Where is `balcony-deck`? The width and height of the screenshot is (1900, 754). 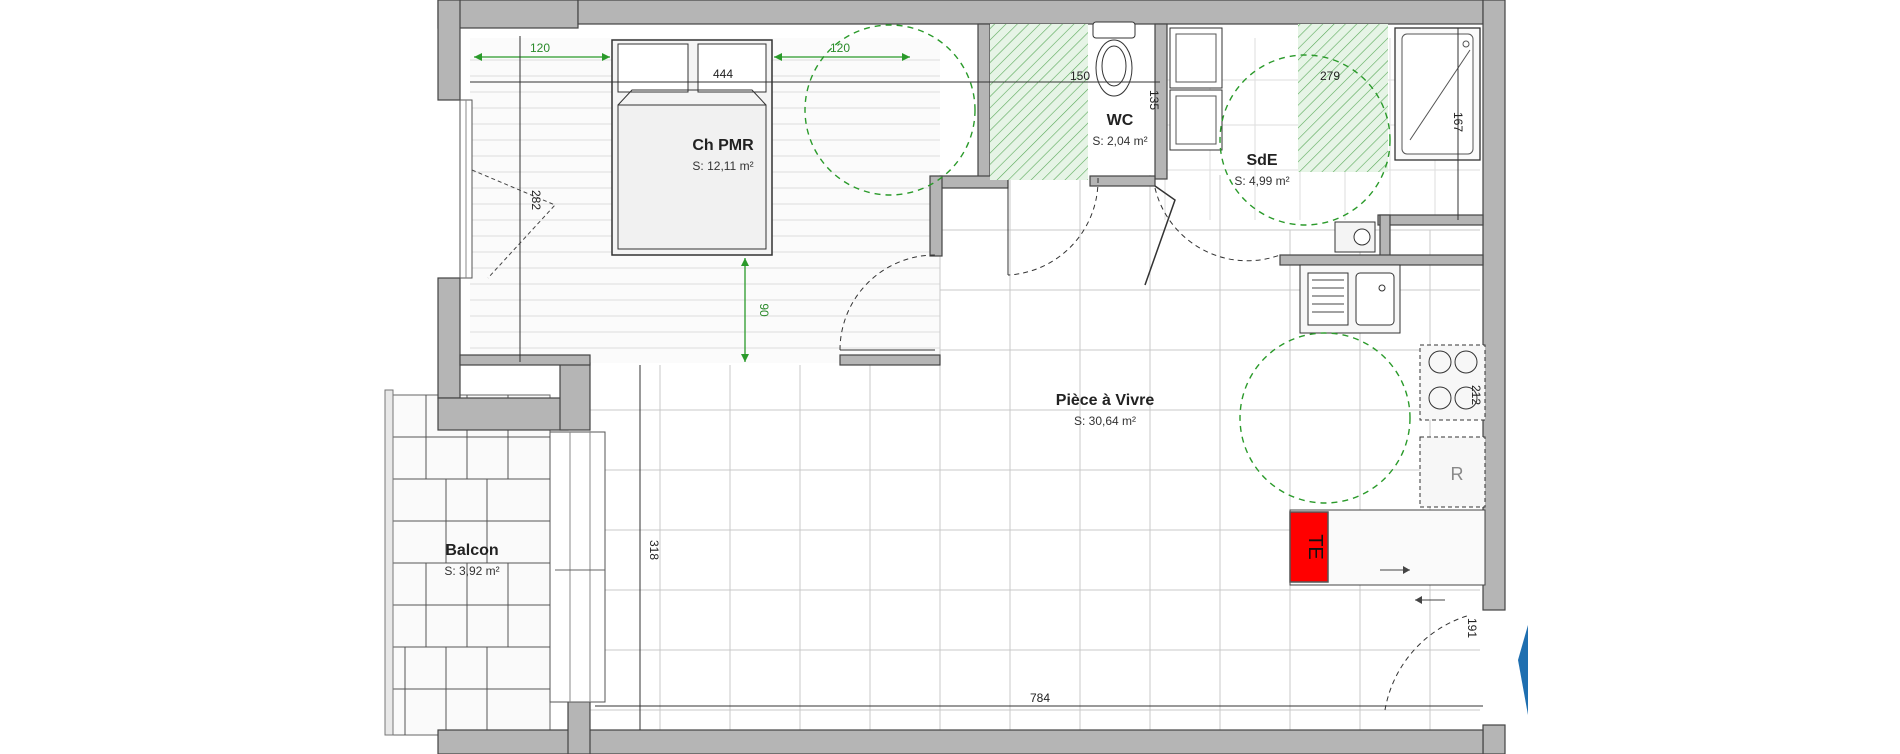 balcony-deck is located at coordinates (467, 562).